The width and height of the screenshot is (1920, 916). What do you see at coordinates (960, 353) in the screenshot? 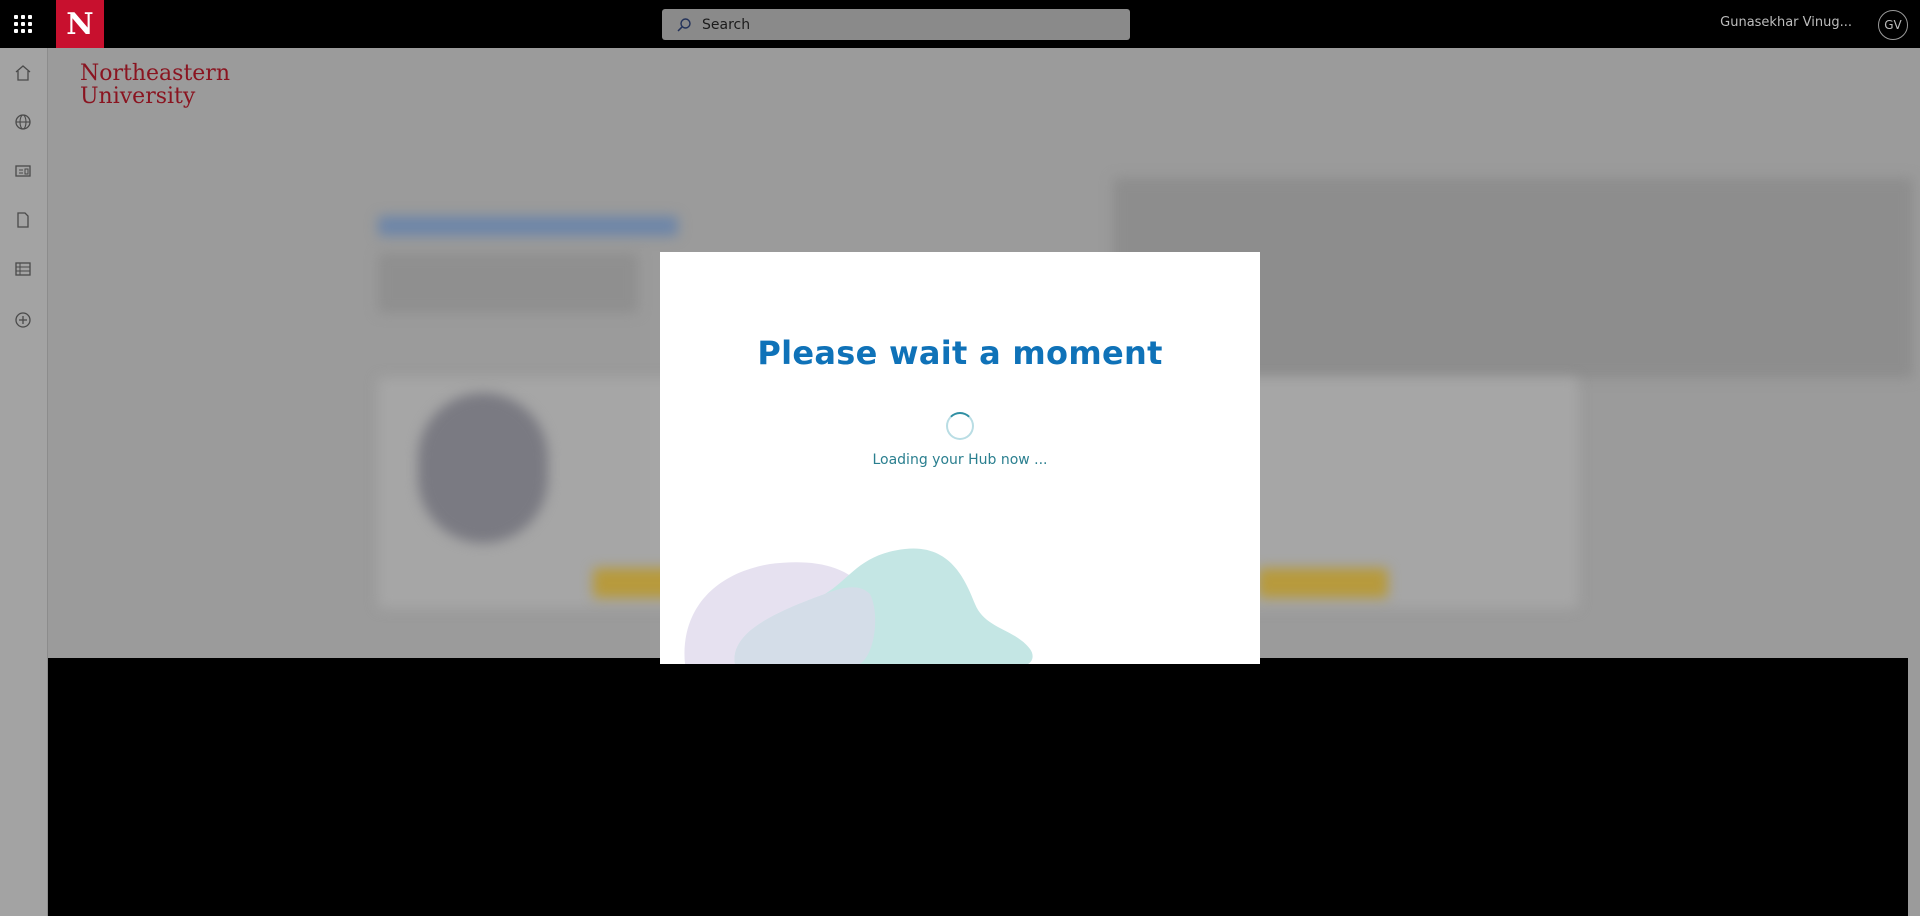
I see `dialog-title: Please wait a moment` at bounding box center [960, 353].